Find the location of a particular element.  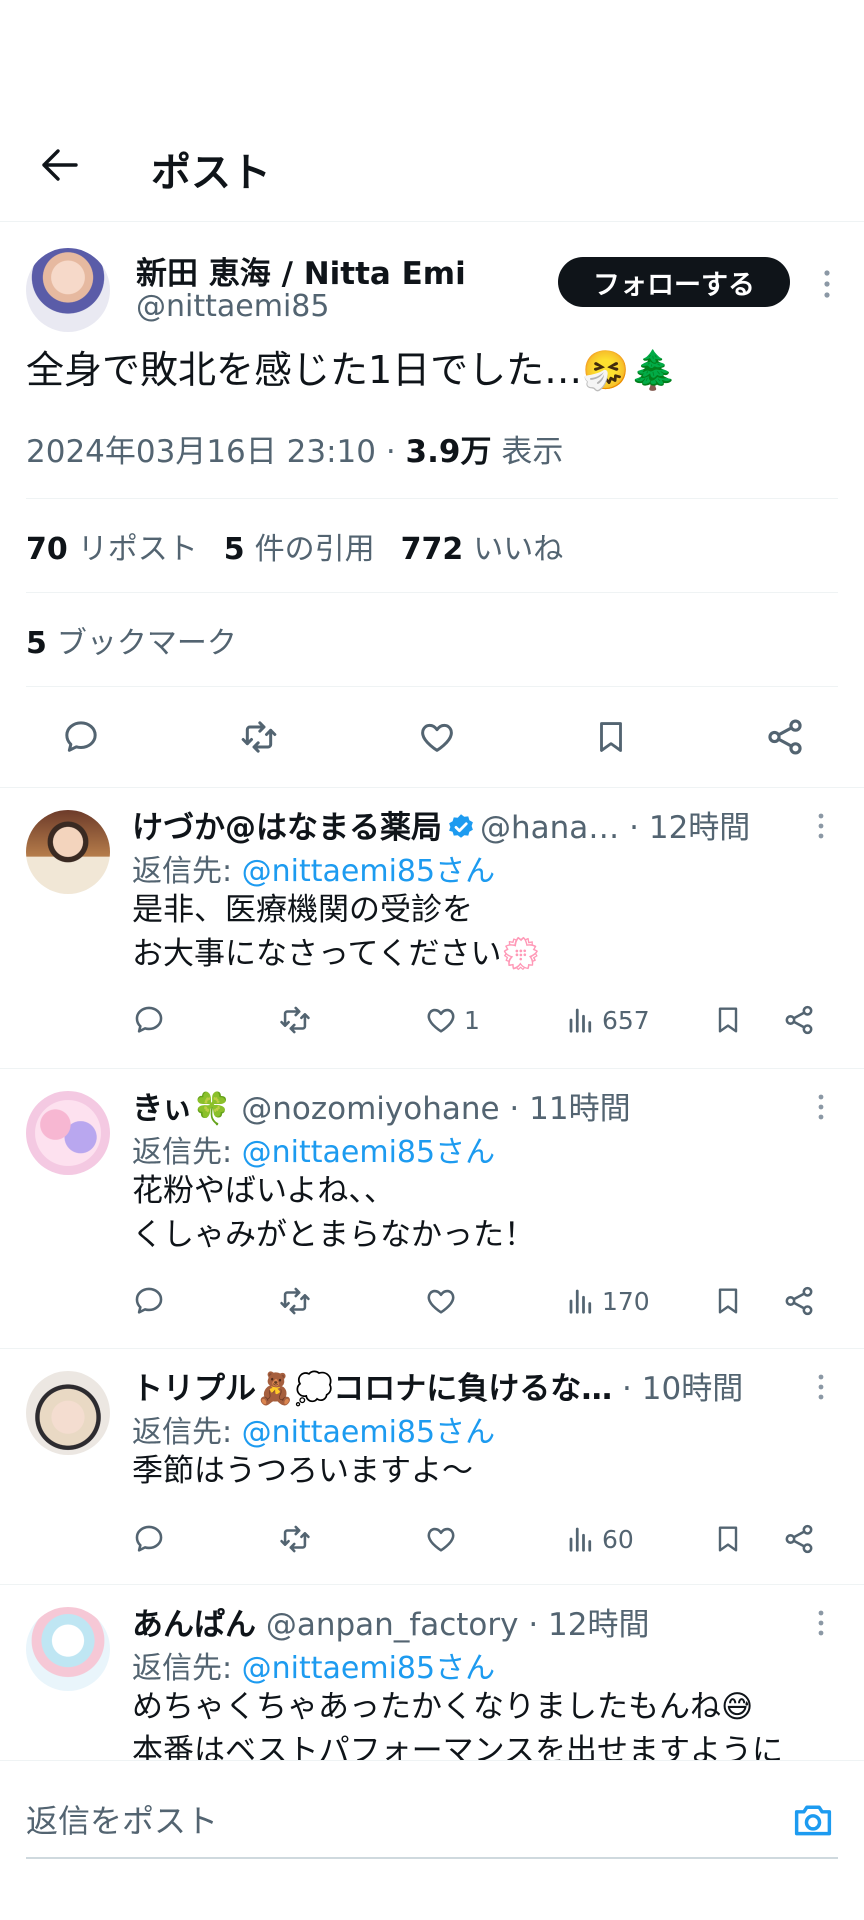

views-count: 3.9万 is located at coordinates (448, 452).